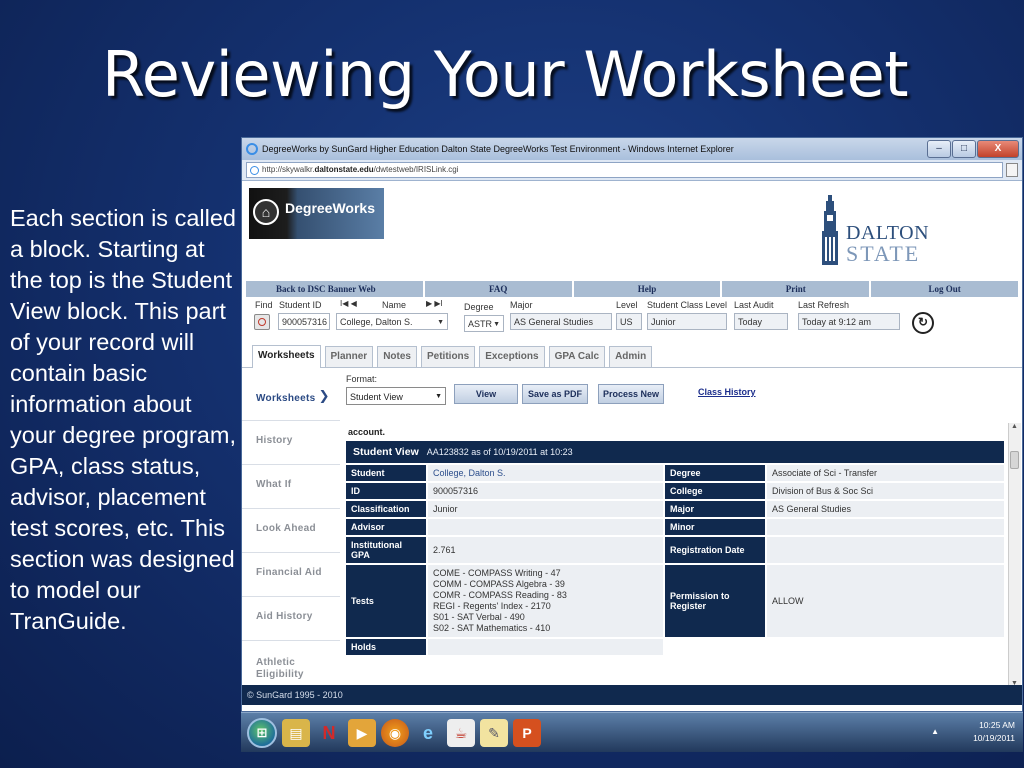 This screenshot has width=1024, height=768. Describe the element at coordinates (998, 149) in the screenshot. I see `close-button: X` at that location.